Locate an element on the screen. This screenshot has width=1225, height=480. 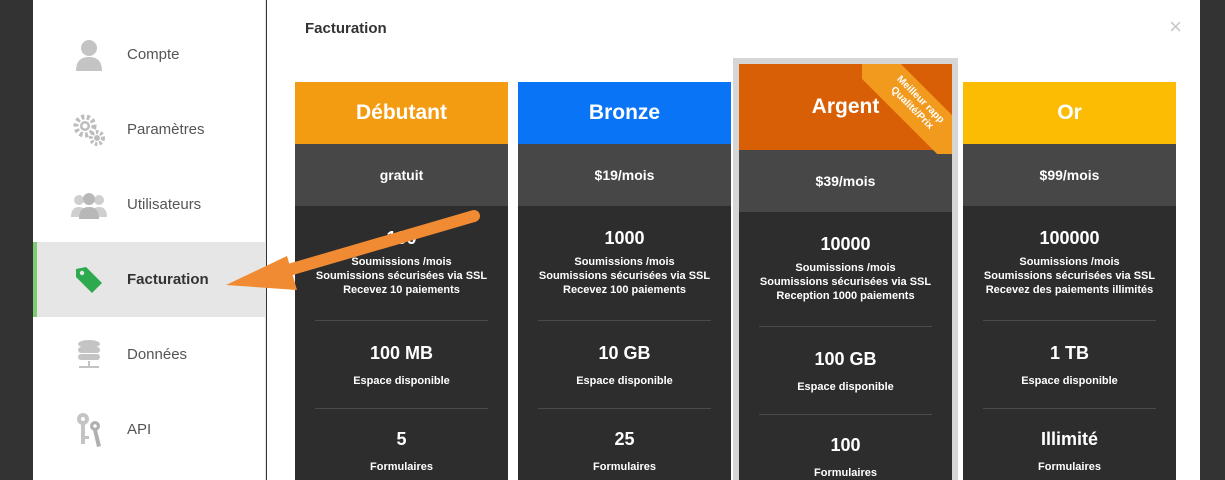
payments-line: Reception 1000 paiements is located at coordinates (845, 296).